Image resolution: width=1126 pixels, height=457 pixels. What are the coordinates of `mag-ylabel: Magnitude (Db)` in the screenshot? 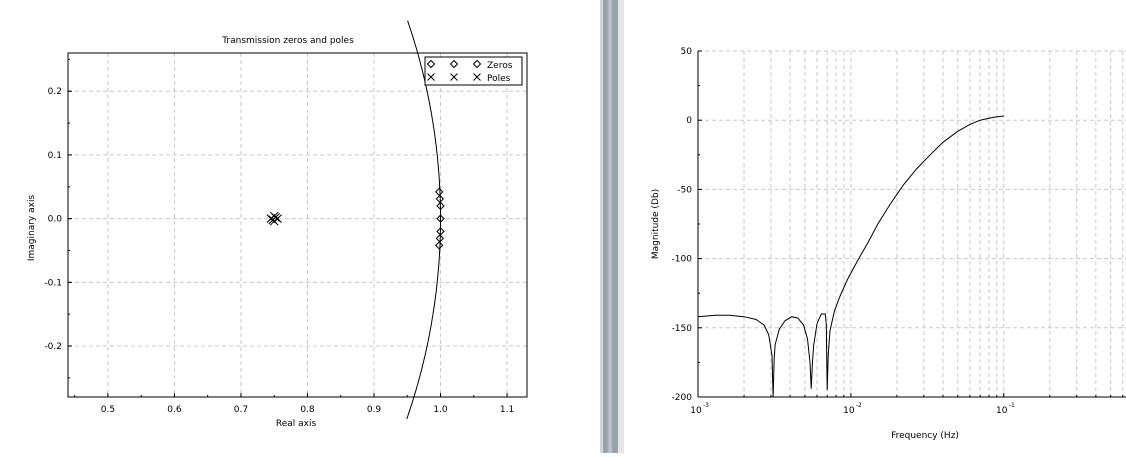 It's located at (656, 224).